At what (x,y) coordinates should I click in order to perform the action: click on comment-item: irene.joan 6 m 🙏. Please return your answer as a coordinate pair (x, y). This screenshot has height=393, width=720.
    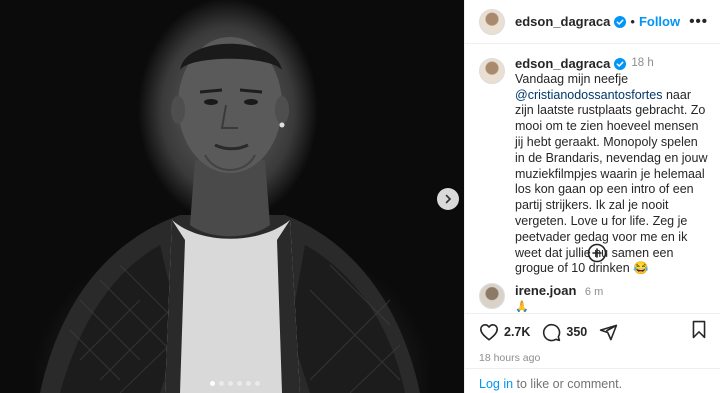
    Looking at the image, I should click on (541, 298).